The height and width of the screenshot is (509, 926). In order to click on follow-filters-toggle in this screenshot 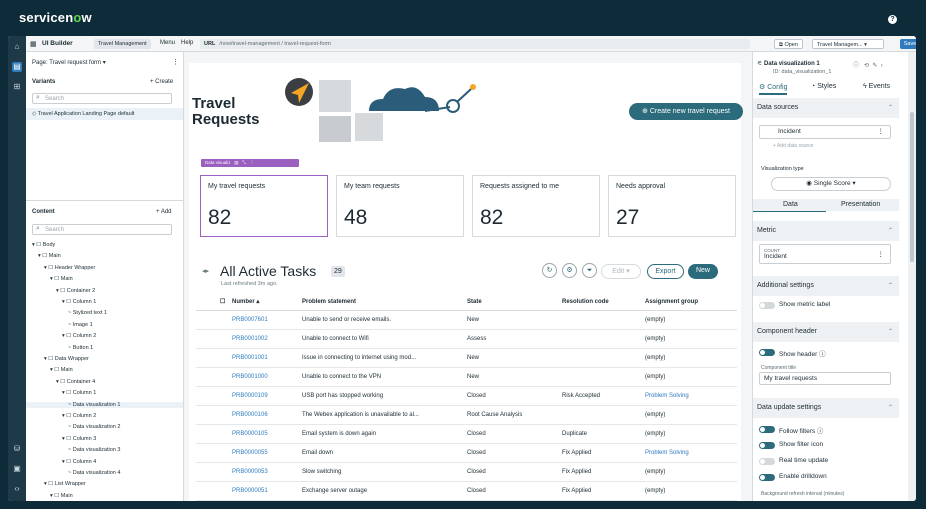, I will do `click(767, 429)`.